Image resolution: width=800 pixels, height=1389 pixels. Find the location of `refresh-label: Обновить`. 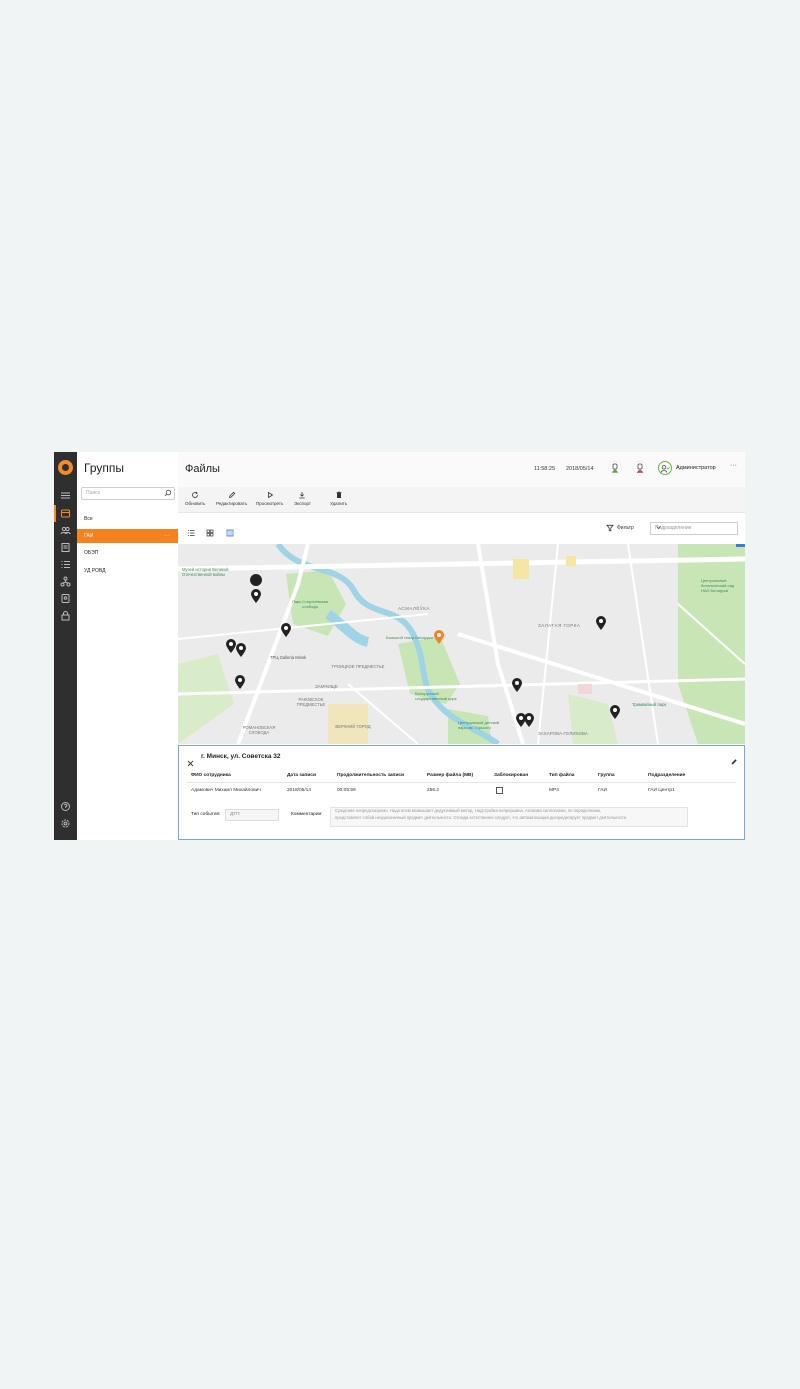

refresh-label: Обновить is located at coordinates (195, 503).